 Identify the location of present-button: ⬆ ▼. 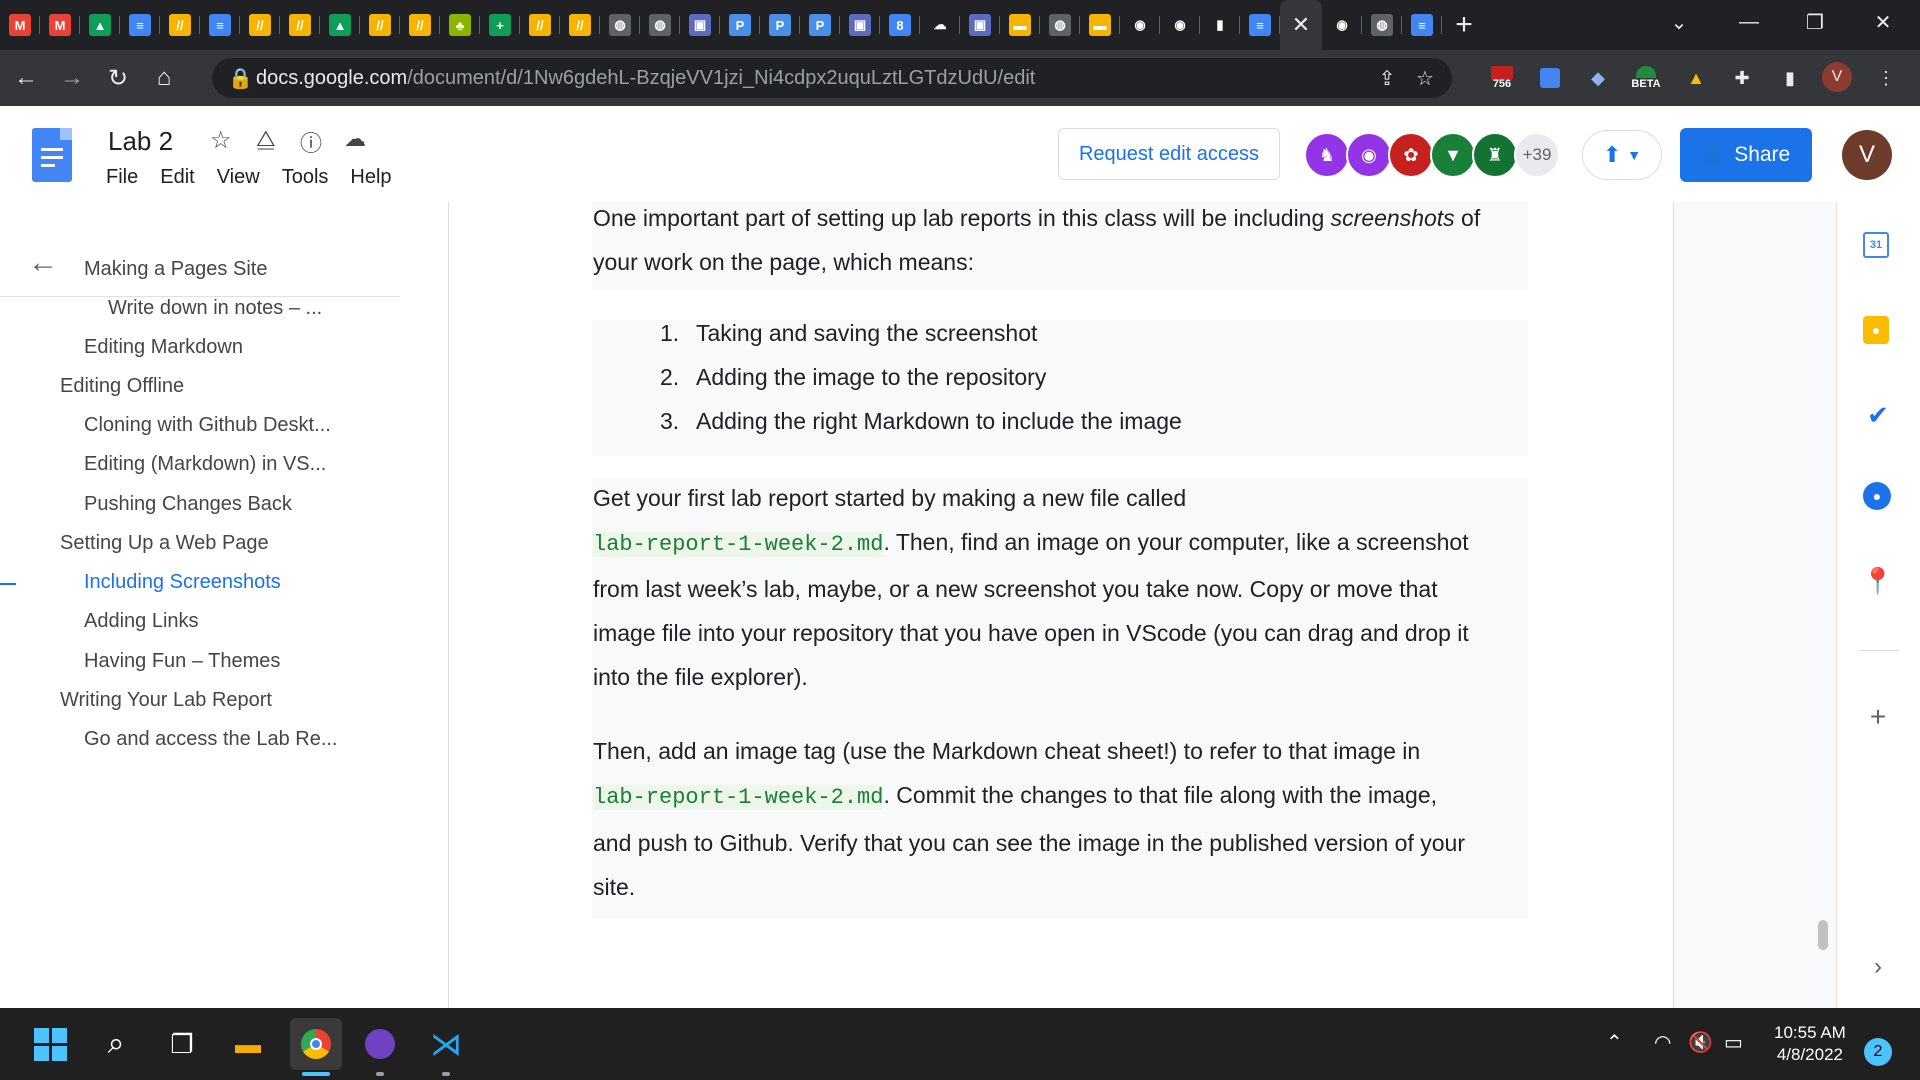
(1622, 155).